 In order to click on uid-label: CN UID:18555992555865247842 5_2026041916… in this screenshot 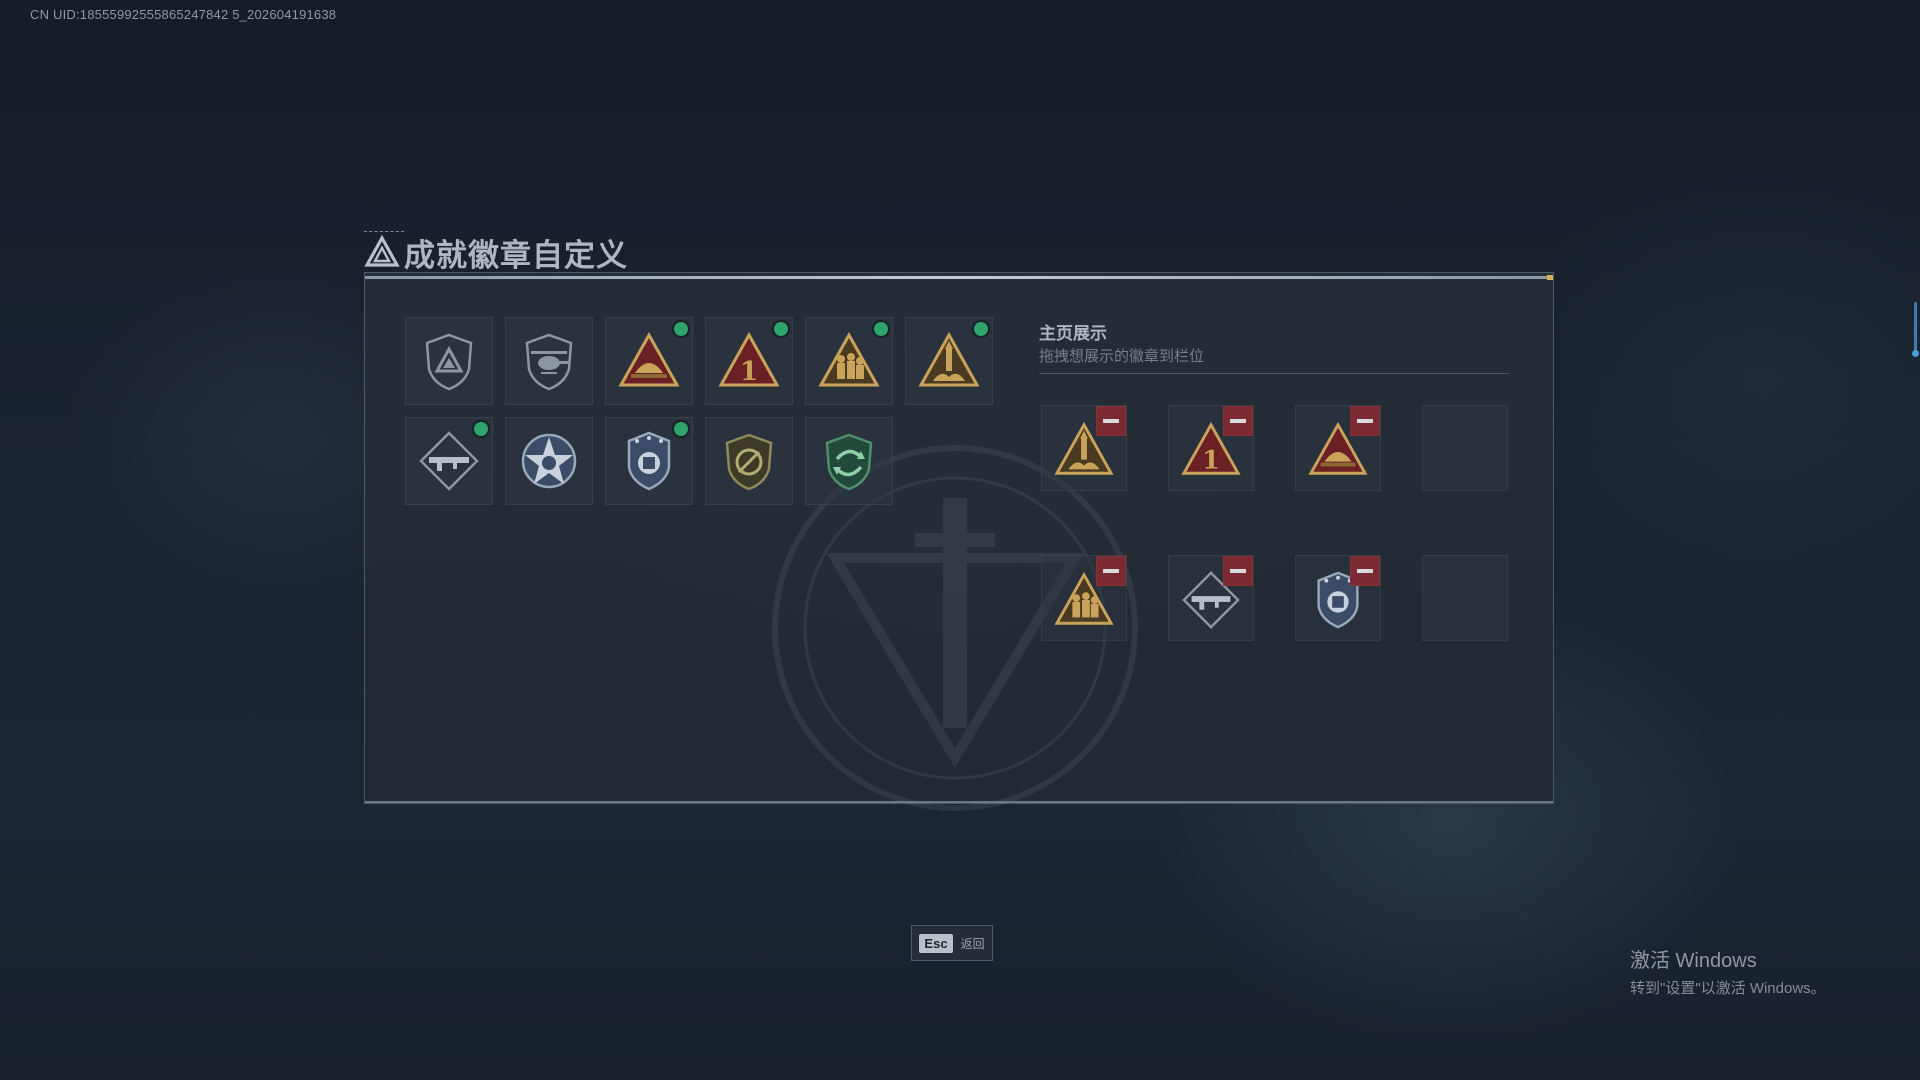, I will do `click(183, 14)`.